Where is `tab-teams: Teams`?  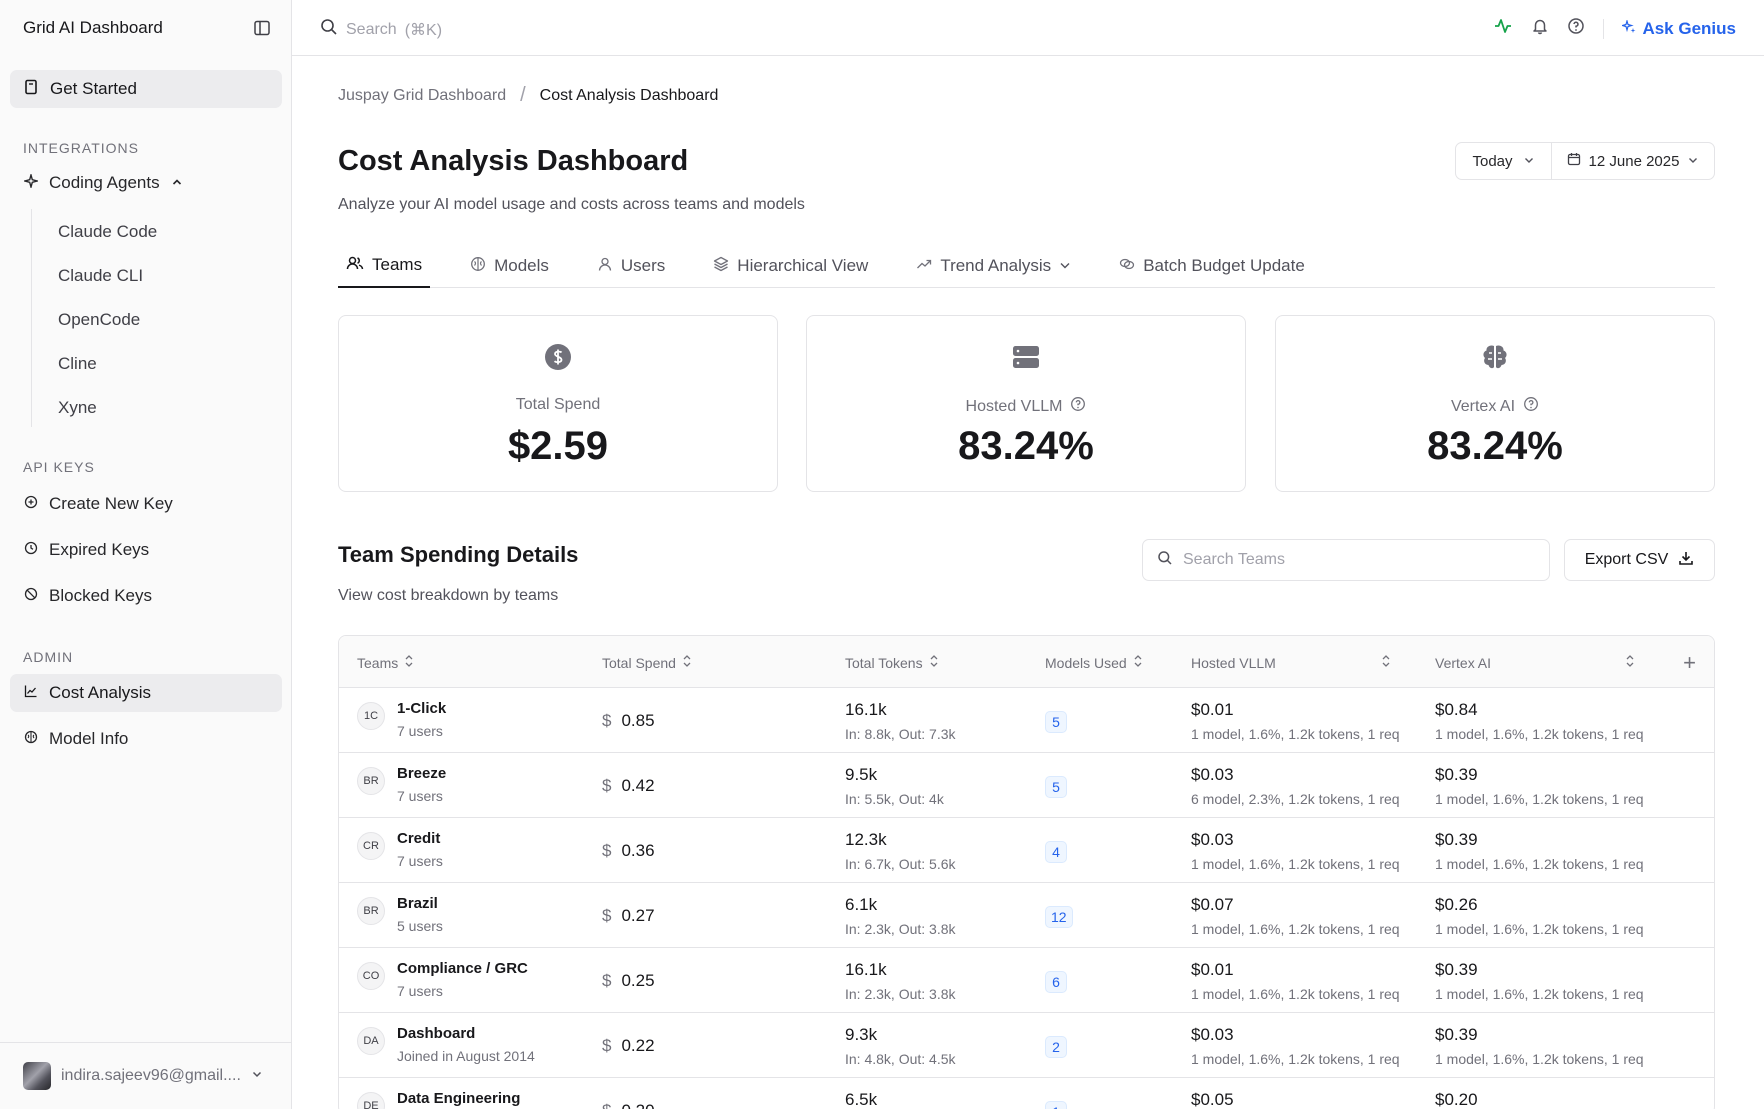 tab-teams: Teams is located at coordinates (384, 269).